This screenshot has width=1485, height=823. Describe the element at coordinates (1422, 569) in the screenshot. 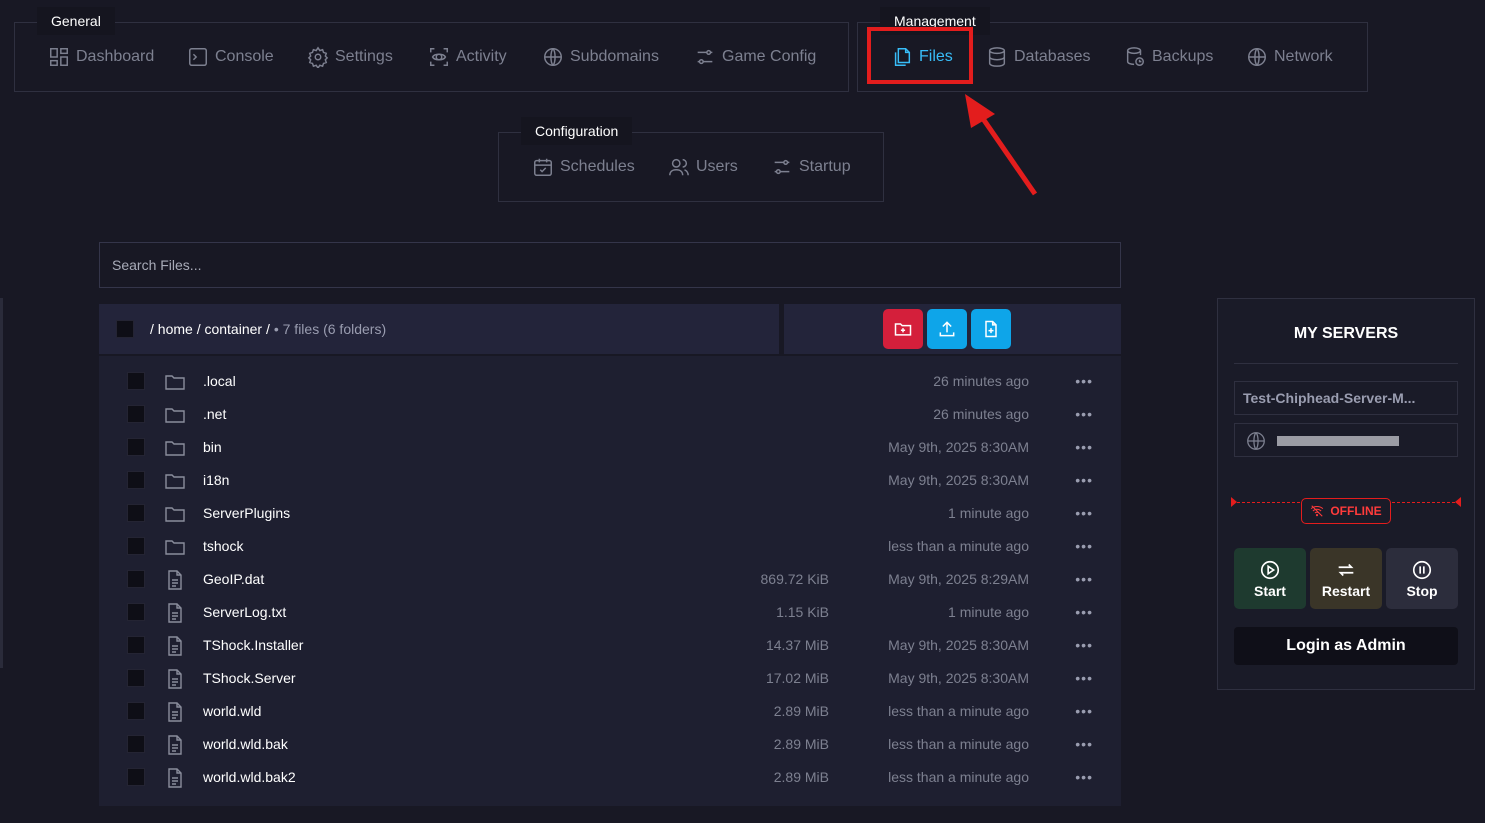

I see `pause-icon` at that location.